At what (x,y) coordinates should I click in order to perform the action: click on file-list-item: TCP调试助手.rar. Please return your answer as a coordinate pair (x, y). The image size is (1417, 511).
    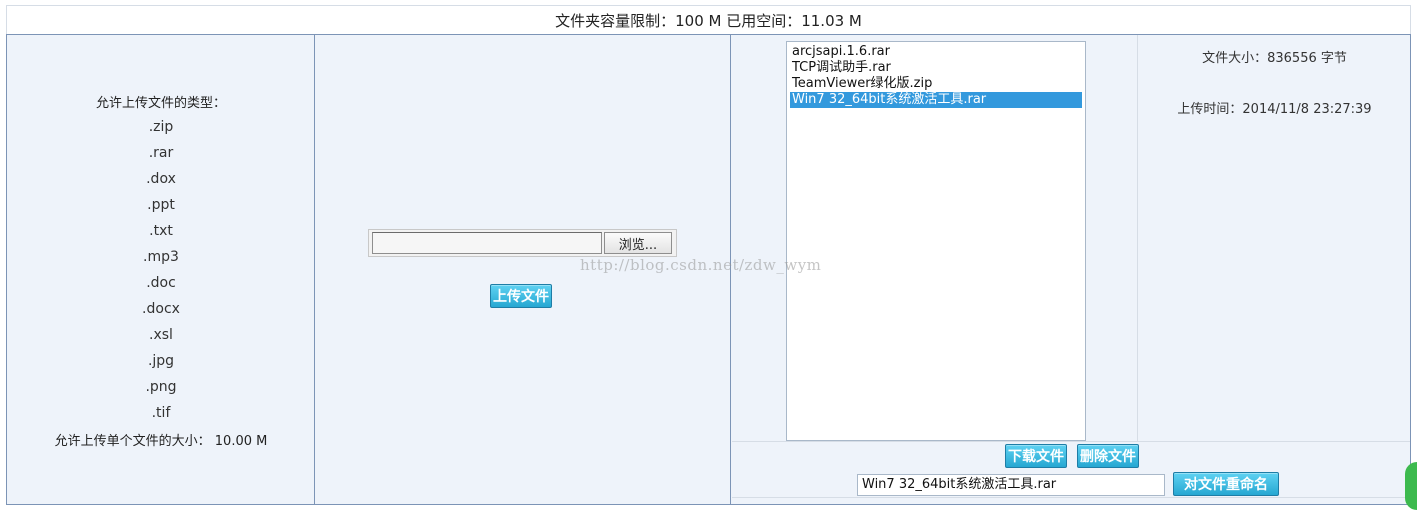
    Looking at the image, I should click on (936, 68).